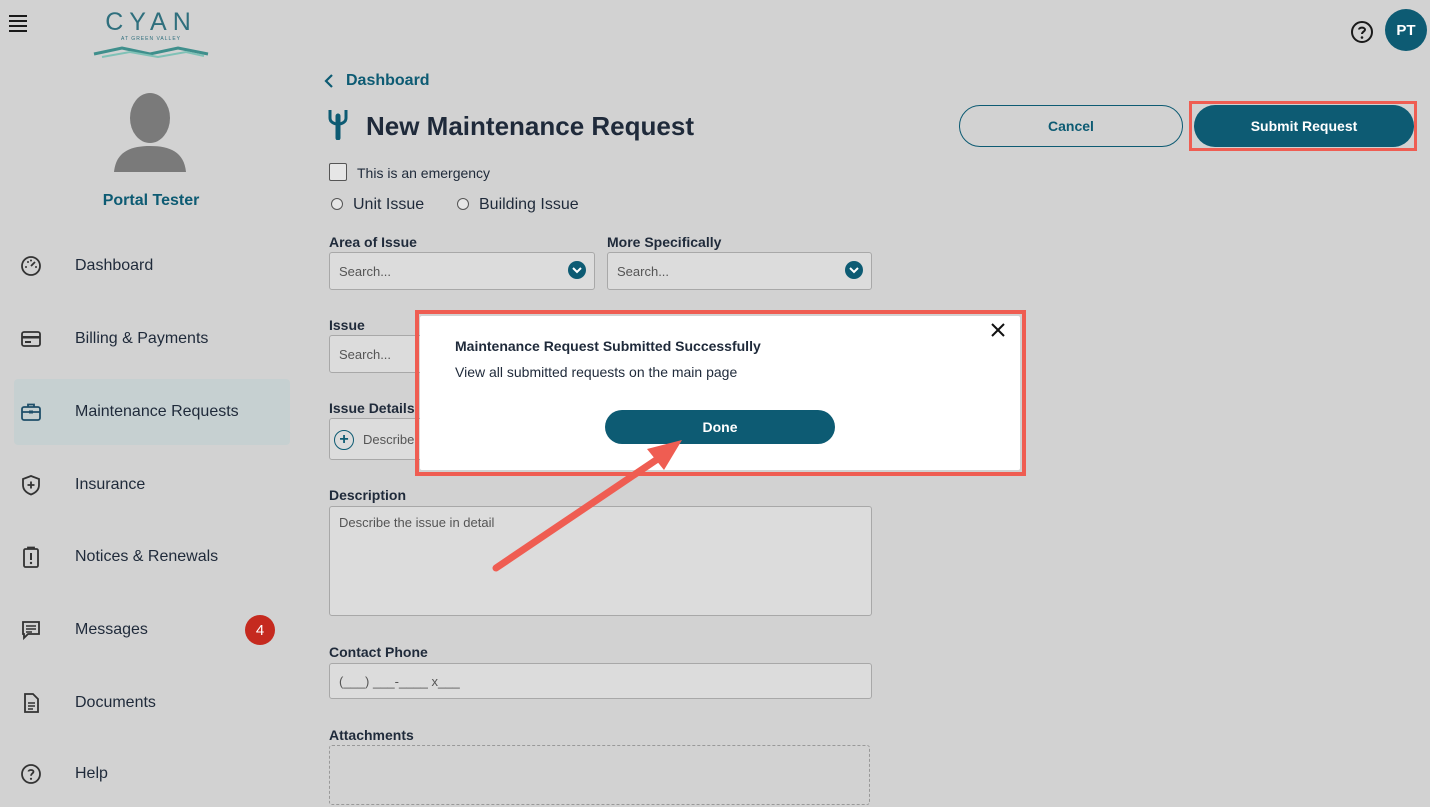  Describe the element at coordinates (337, 204) in the screenshot. I see `unit-issue-radio` at that location.